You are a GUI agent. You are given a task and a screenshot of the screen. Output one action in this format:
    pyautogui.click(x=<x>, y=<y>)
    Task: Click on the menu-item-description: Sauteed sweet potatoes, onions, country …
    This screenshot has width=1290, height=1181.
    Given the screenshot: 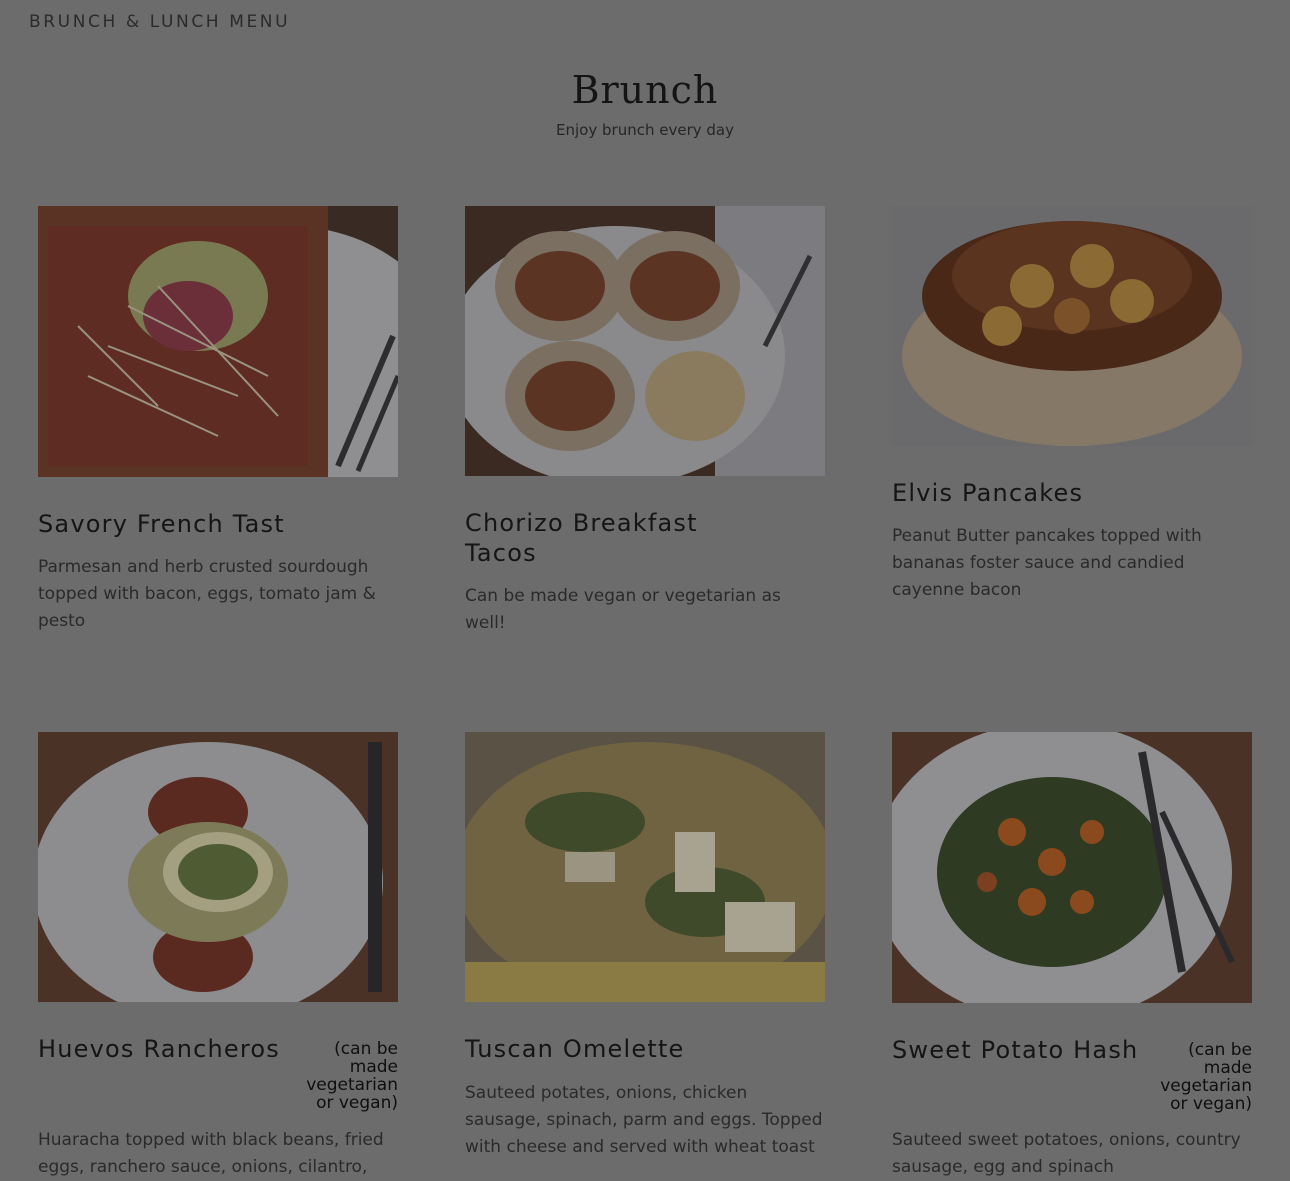 What is the action you would take?
    pyautogui.click(x=1066, y=1153)
    